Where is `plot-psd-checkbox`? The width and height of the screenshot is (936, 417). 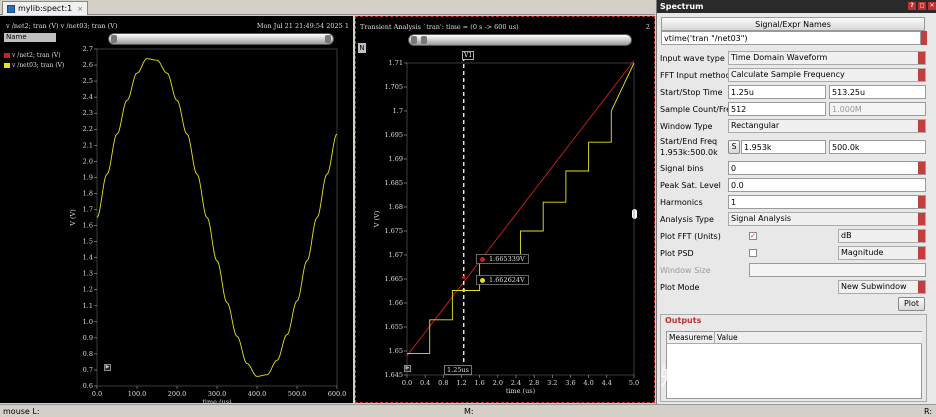 plot-psd-checkbox is located at coordinates (753, 253).